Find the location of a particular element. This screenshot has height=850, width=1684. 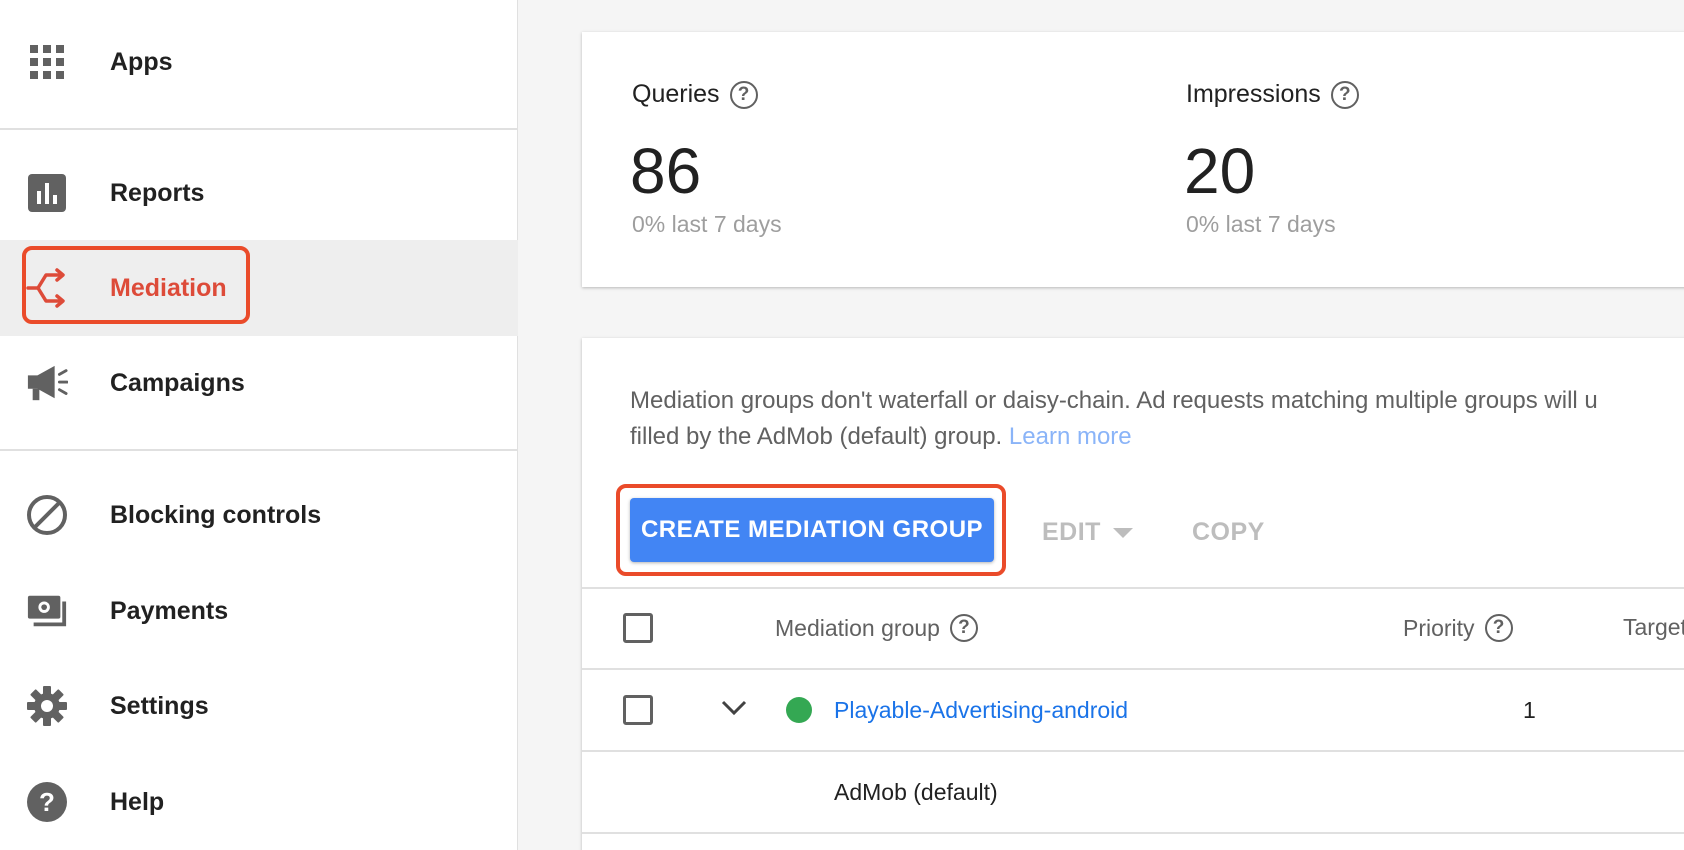

mediation-group-header: Mediation group ? is located at coordinates (876, 628).